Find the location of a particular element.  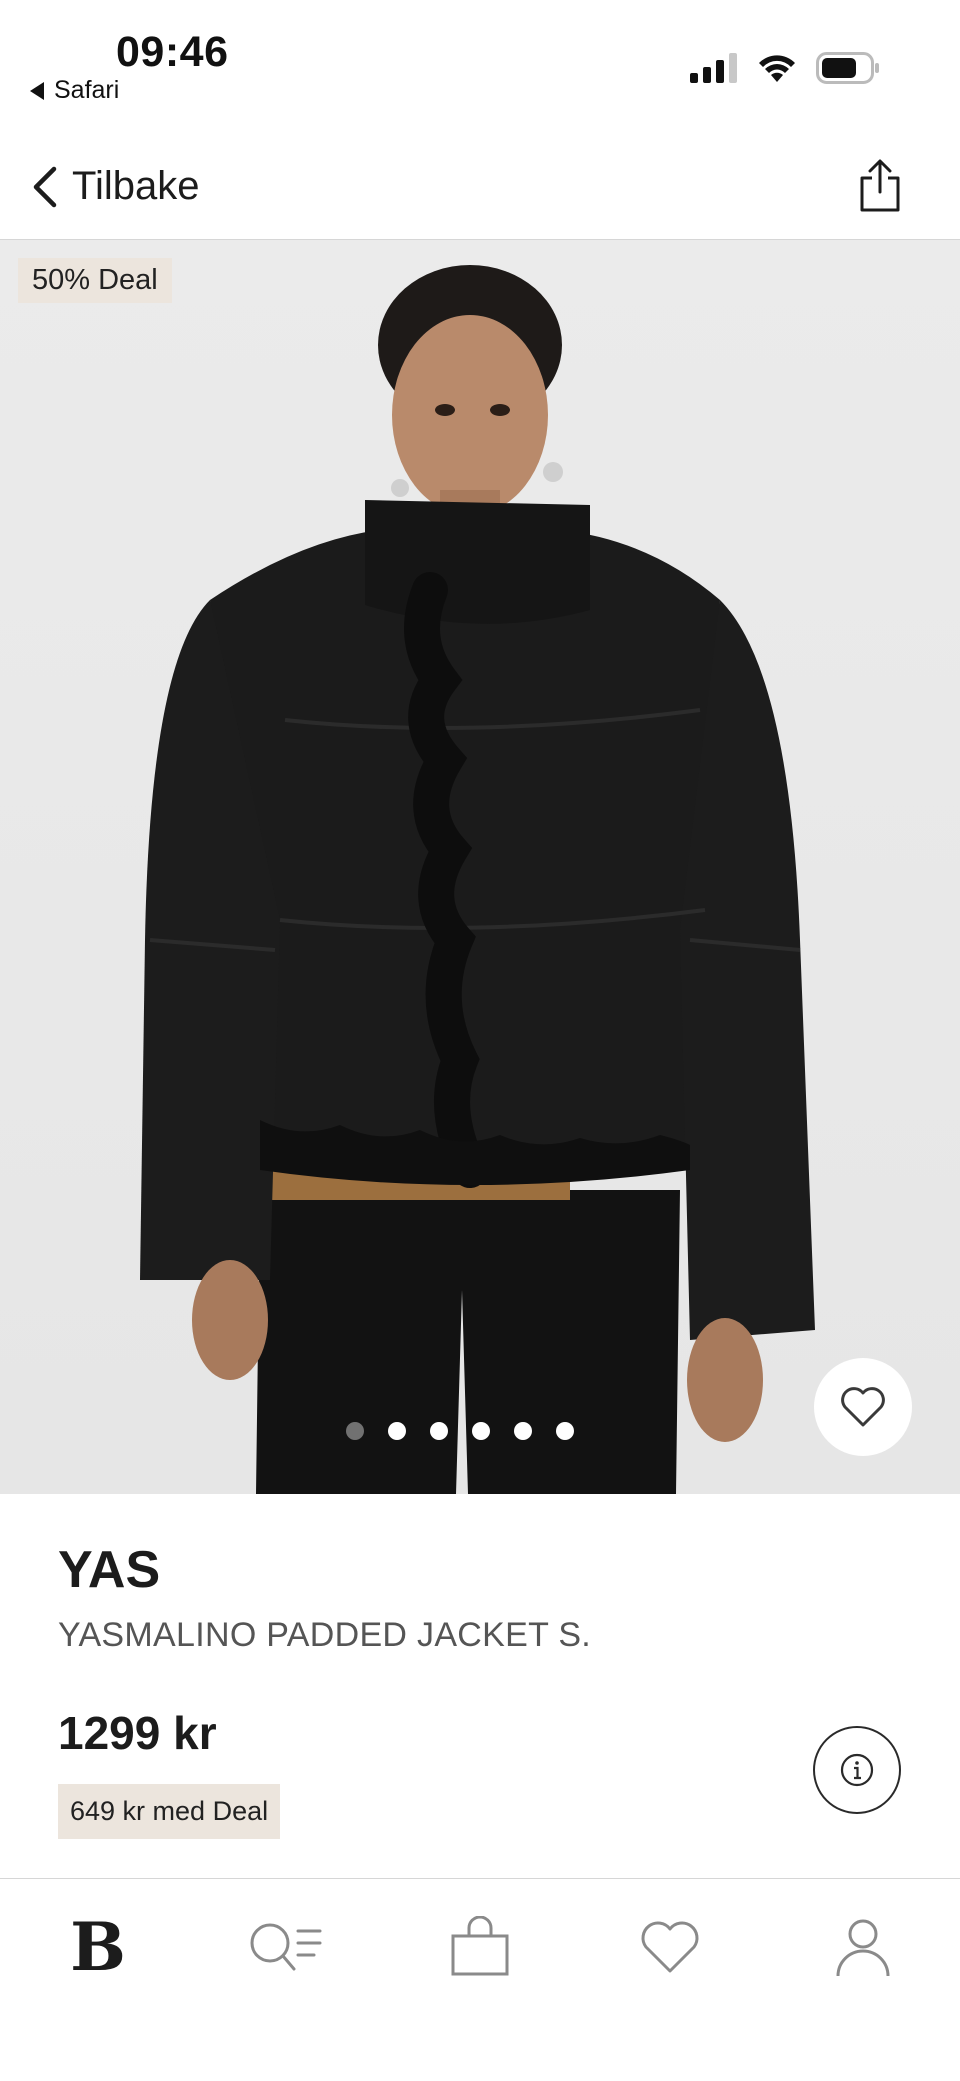

chevron-left-icon is located at coordinates (45, 186).